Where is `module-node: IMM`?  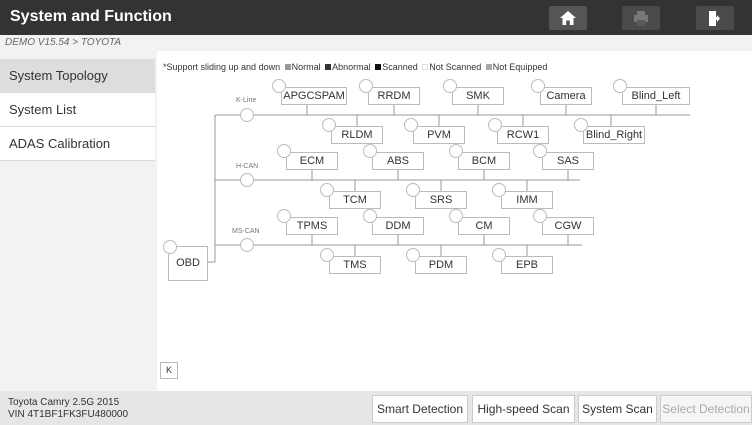 module-node: IMM is located at coordinates (522, 196).